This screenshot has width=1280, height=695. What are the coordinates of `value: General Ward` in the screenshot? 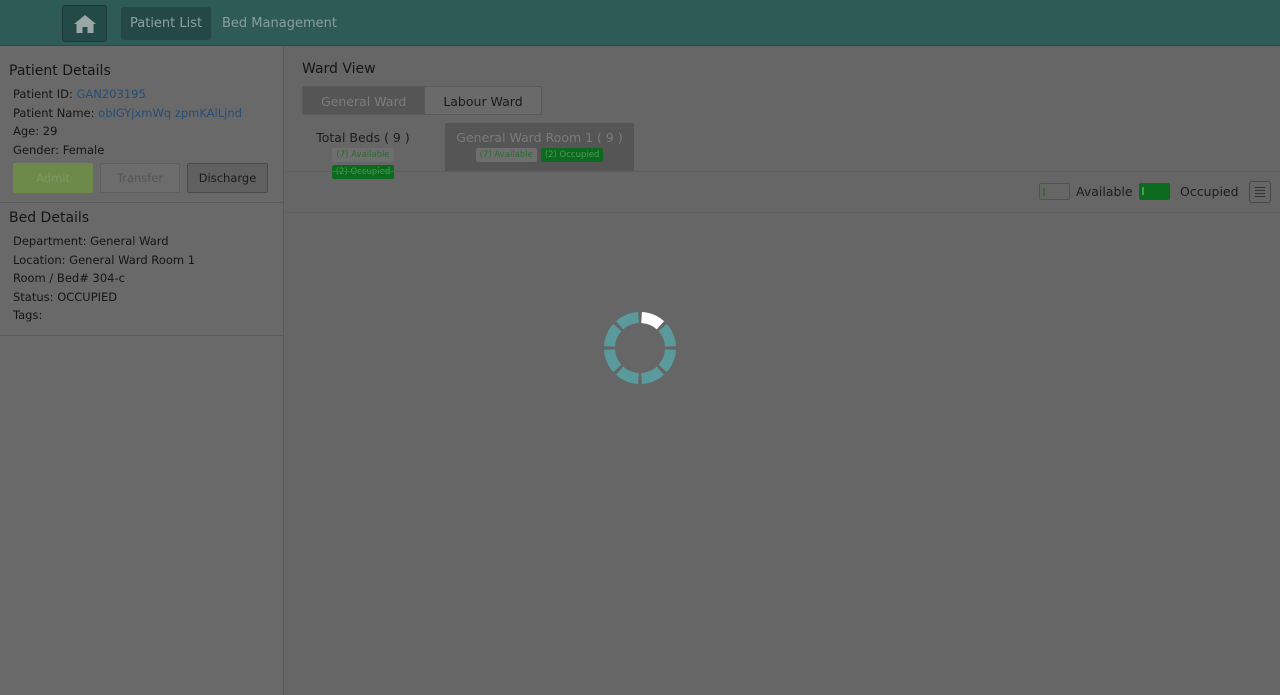 It's located at (129, 241).